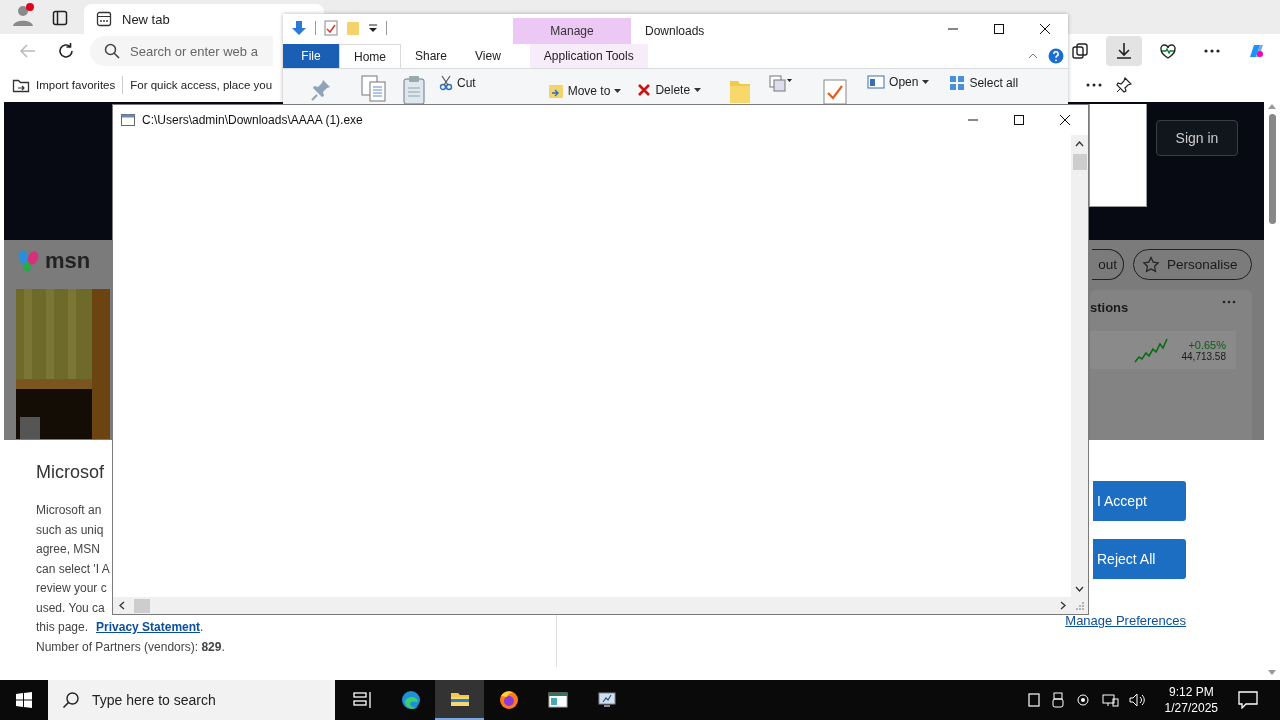 The height and width of the screenshot is (720, 1280). What do you see at coordinates (431, 56) in the screenshot?
I see `ribbon-tab: Share` at bounding box center [431, 56].